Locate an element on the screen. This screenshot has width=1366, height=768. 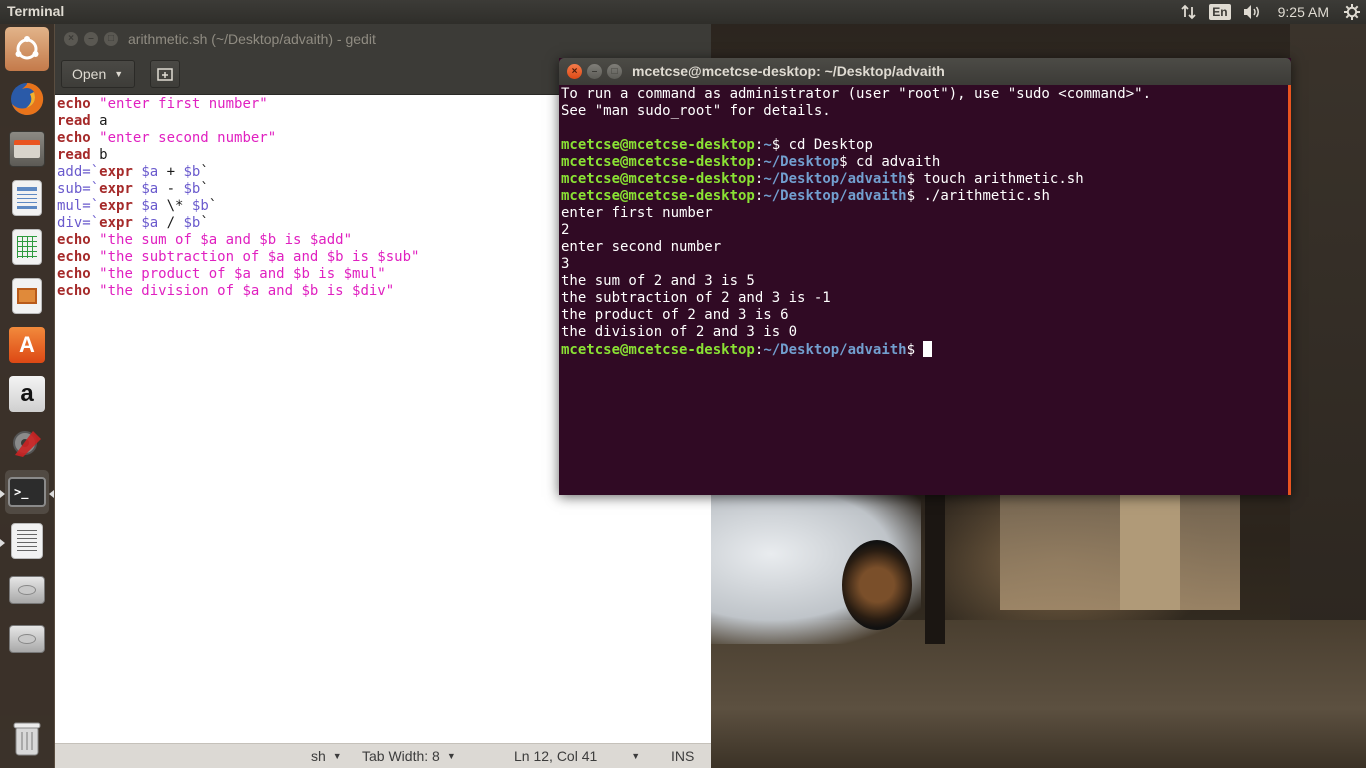
writer-icon is located at coordinates (27, 198).